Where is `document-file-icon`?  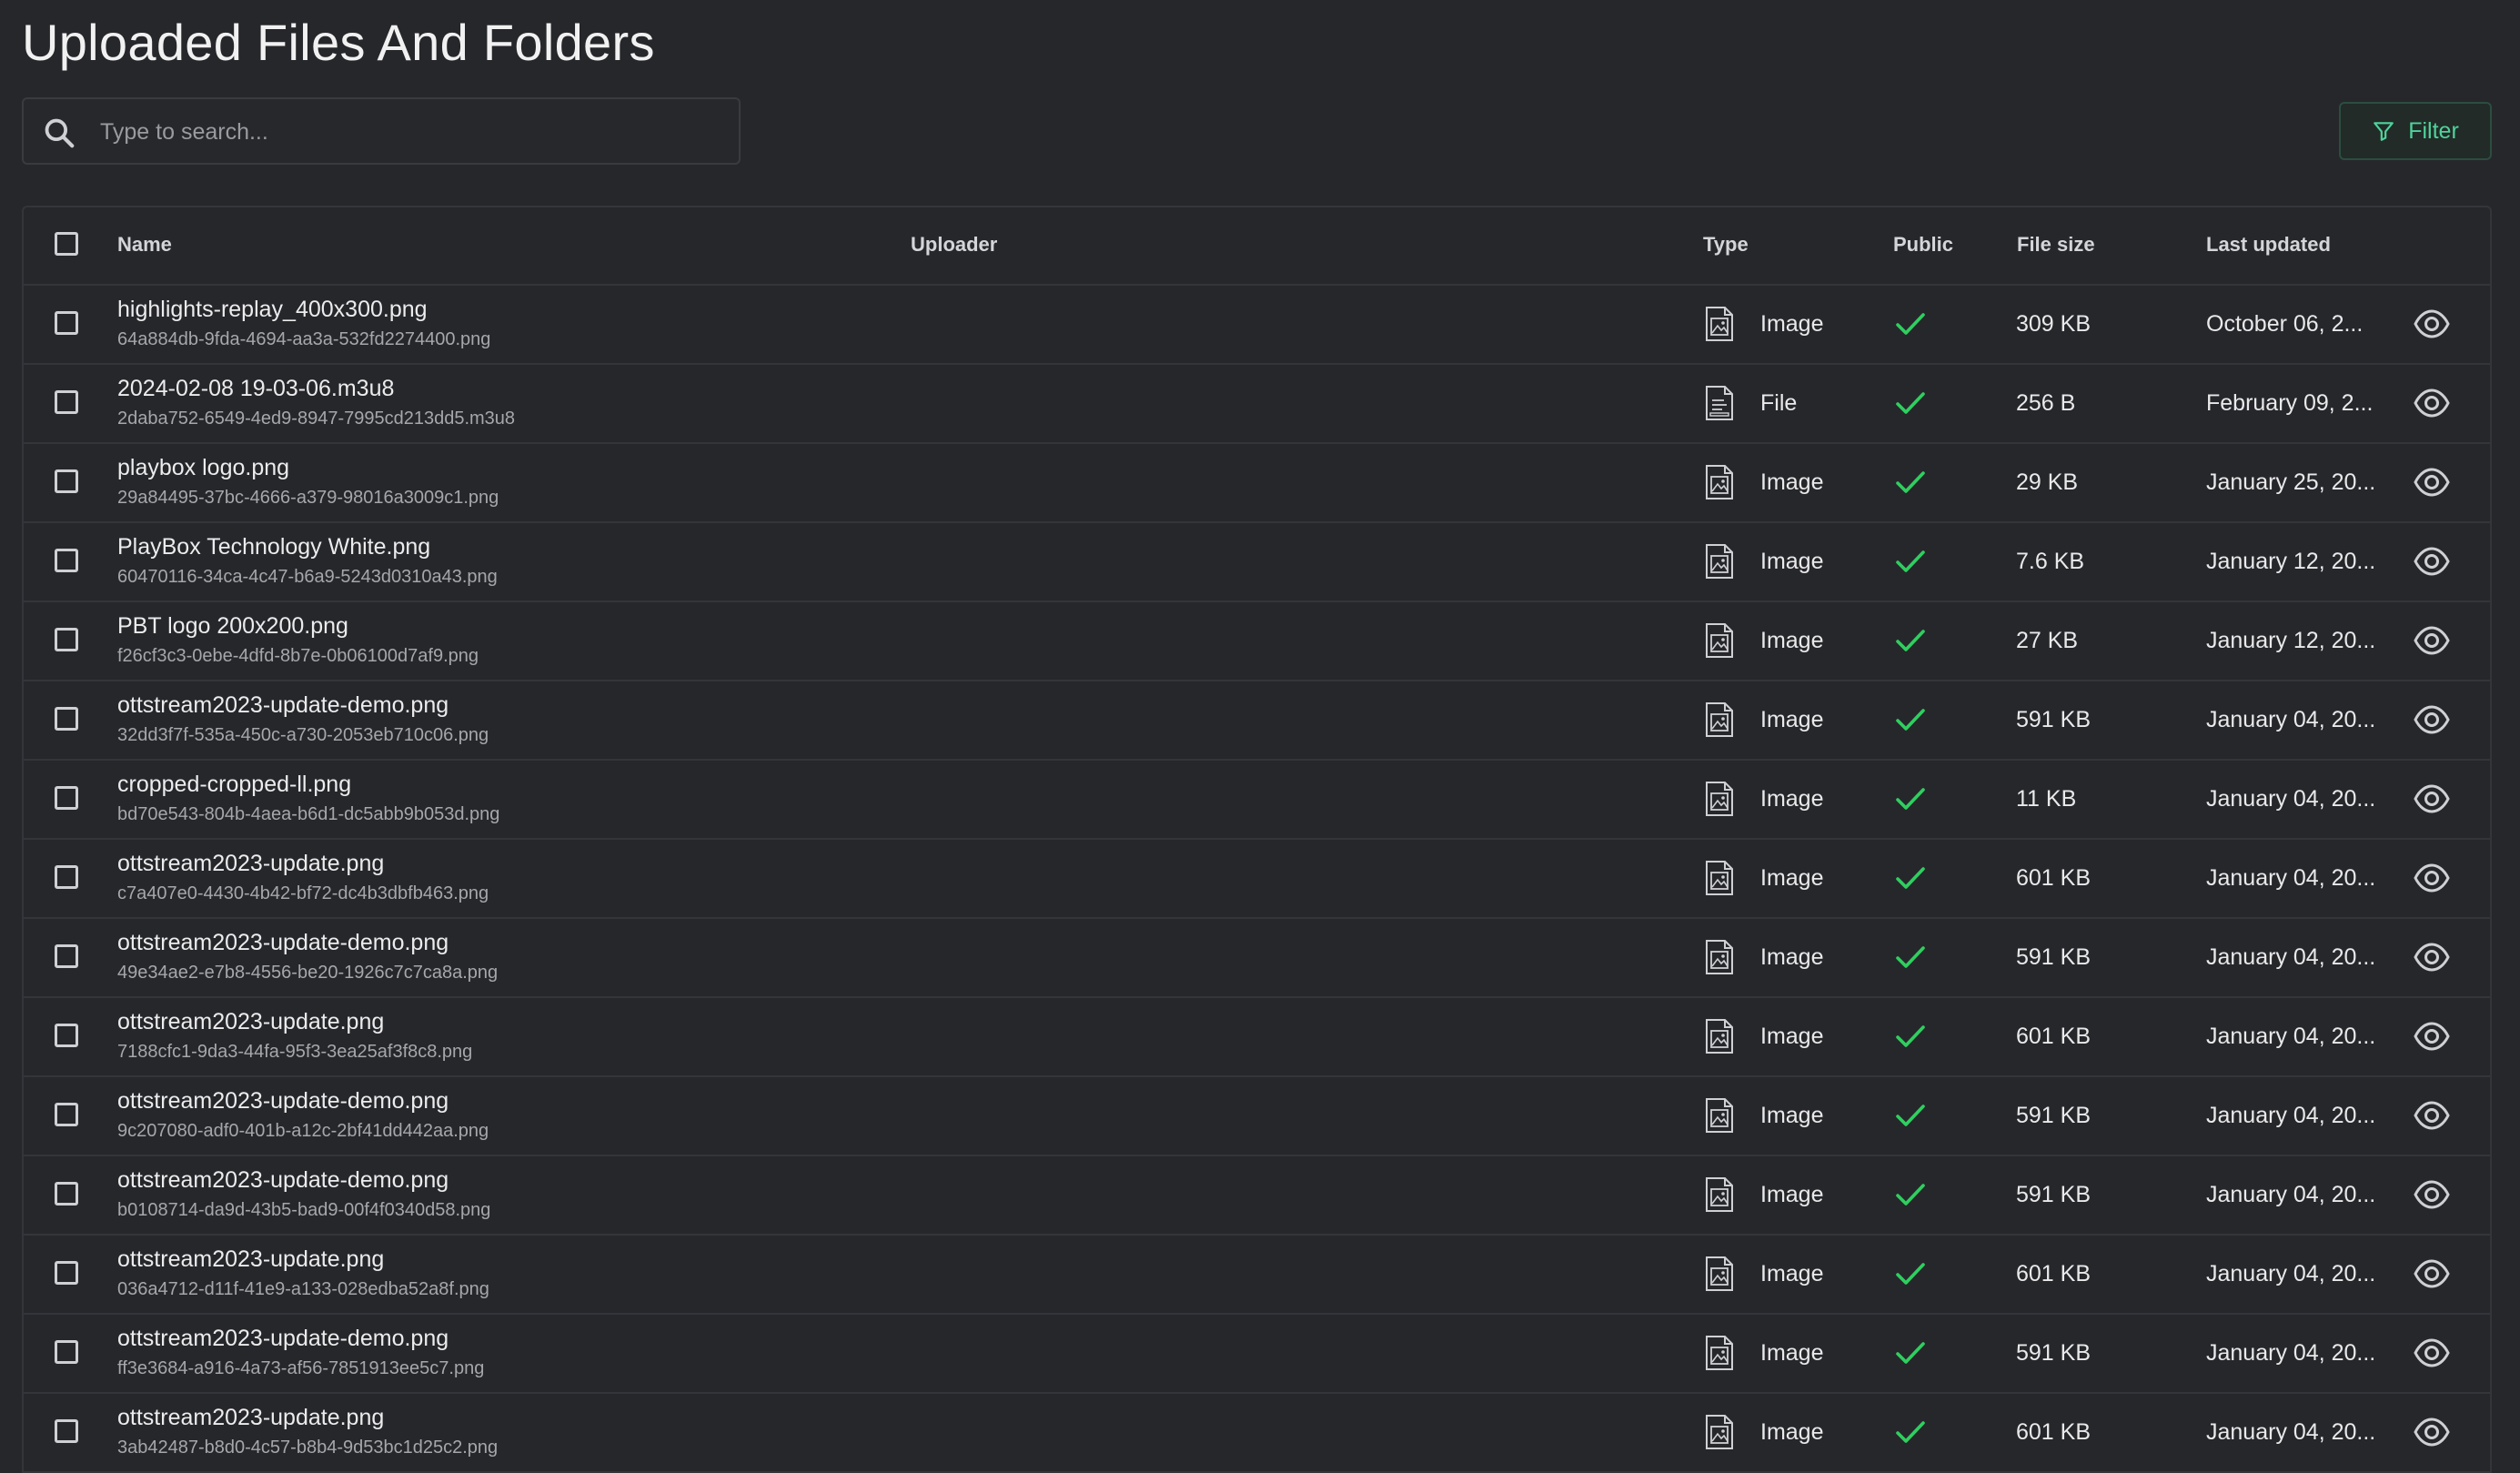
document-file-icon is located at coordinates (1720, 403).